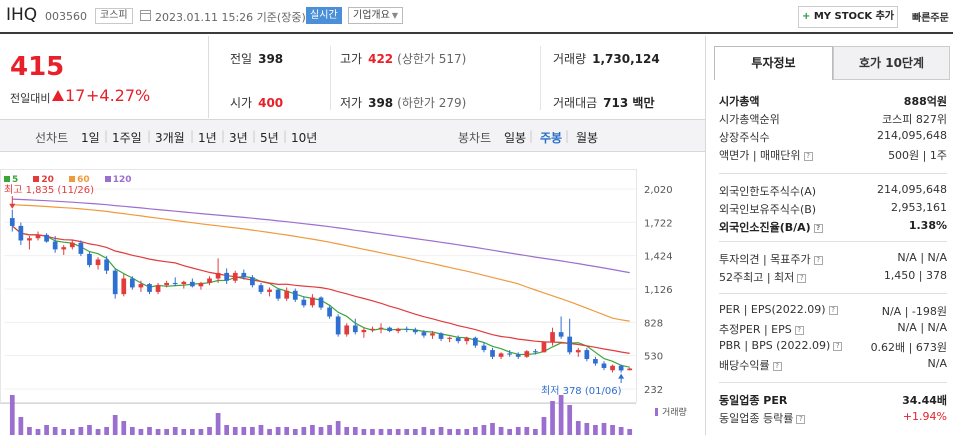  I want to click on info-row-label: 투자의견 | 목표주가?, so click(771, 259).